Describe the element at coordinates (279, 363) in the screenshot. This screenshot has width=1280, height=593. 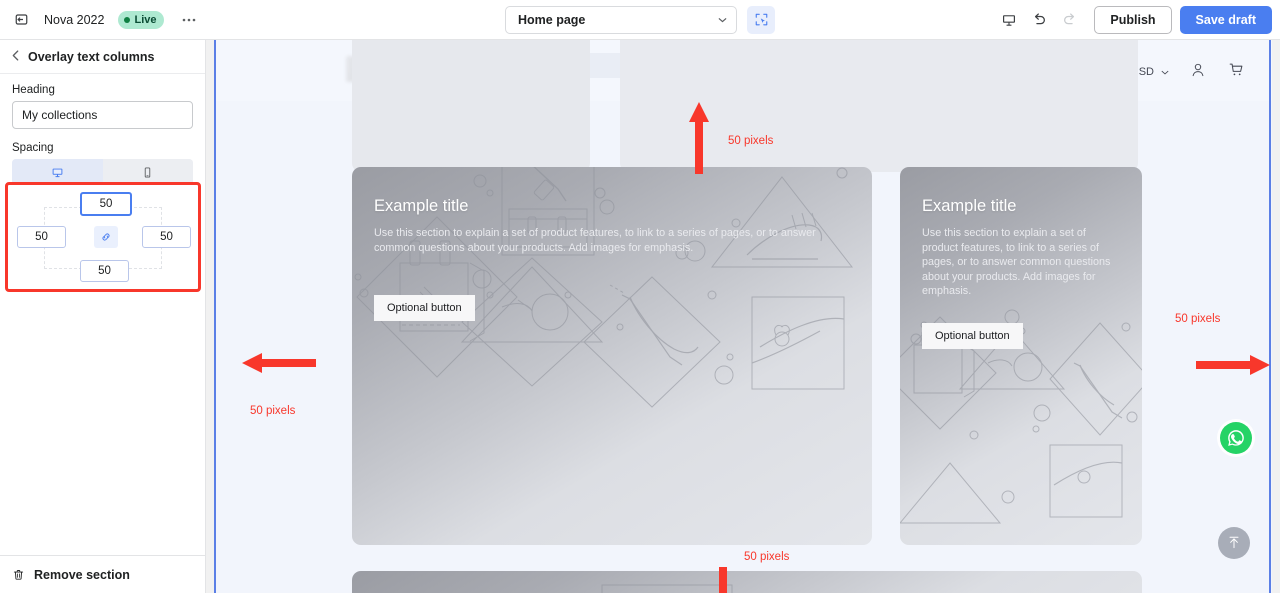
I see `spacing-arrow-left` at that location.